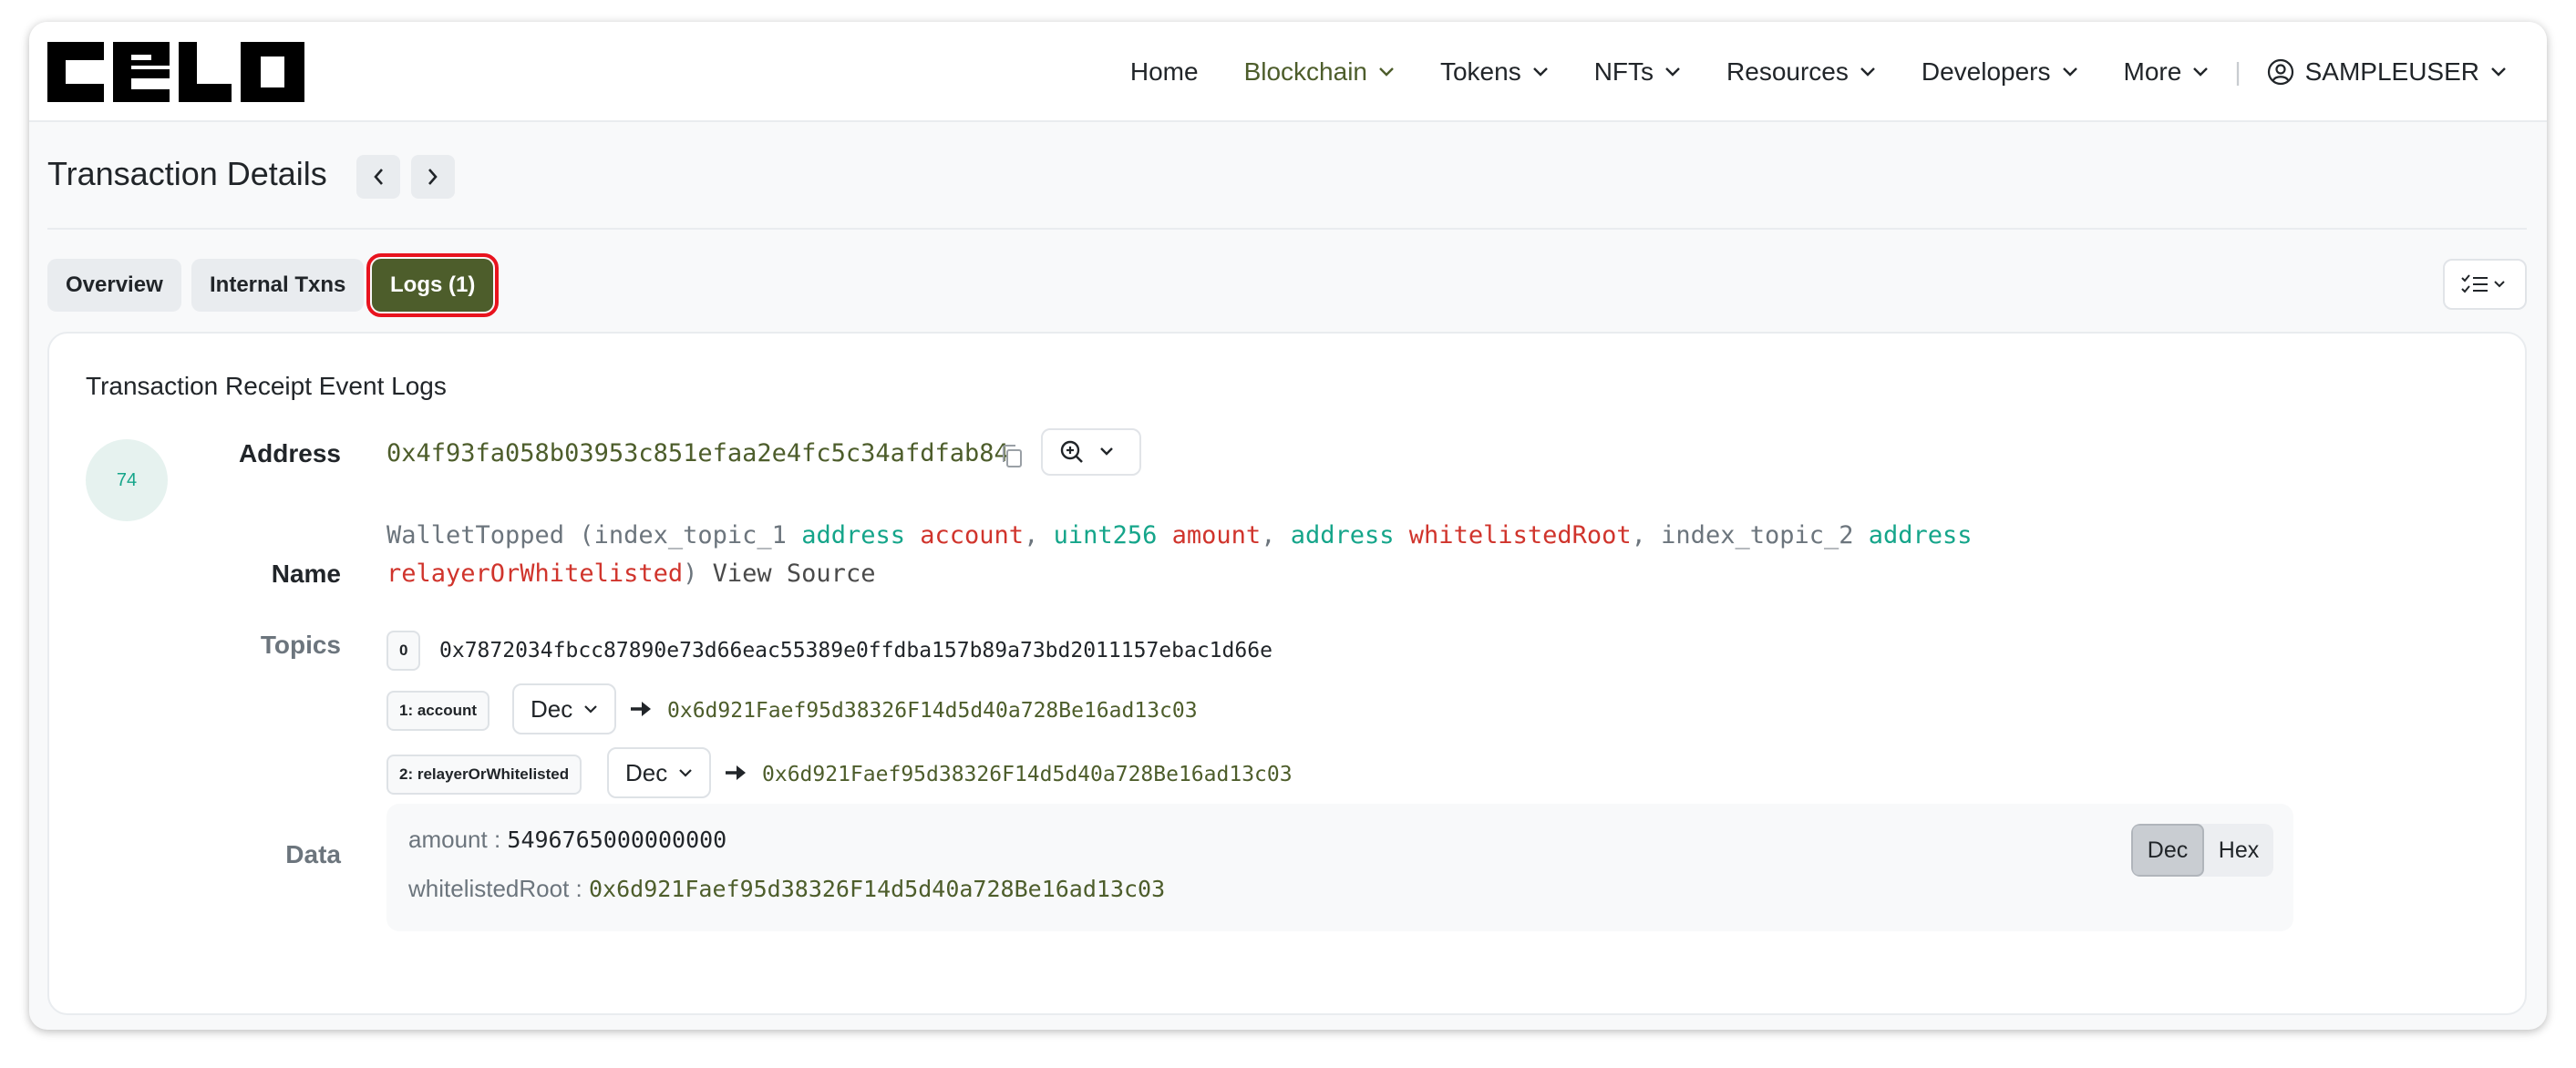  What do you see at coordinates (1986, 71) in the screenshot?
I see `nav-developers-label: Developers` at bounding box center [1986, 71].